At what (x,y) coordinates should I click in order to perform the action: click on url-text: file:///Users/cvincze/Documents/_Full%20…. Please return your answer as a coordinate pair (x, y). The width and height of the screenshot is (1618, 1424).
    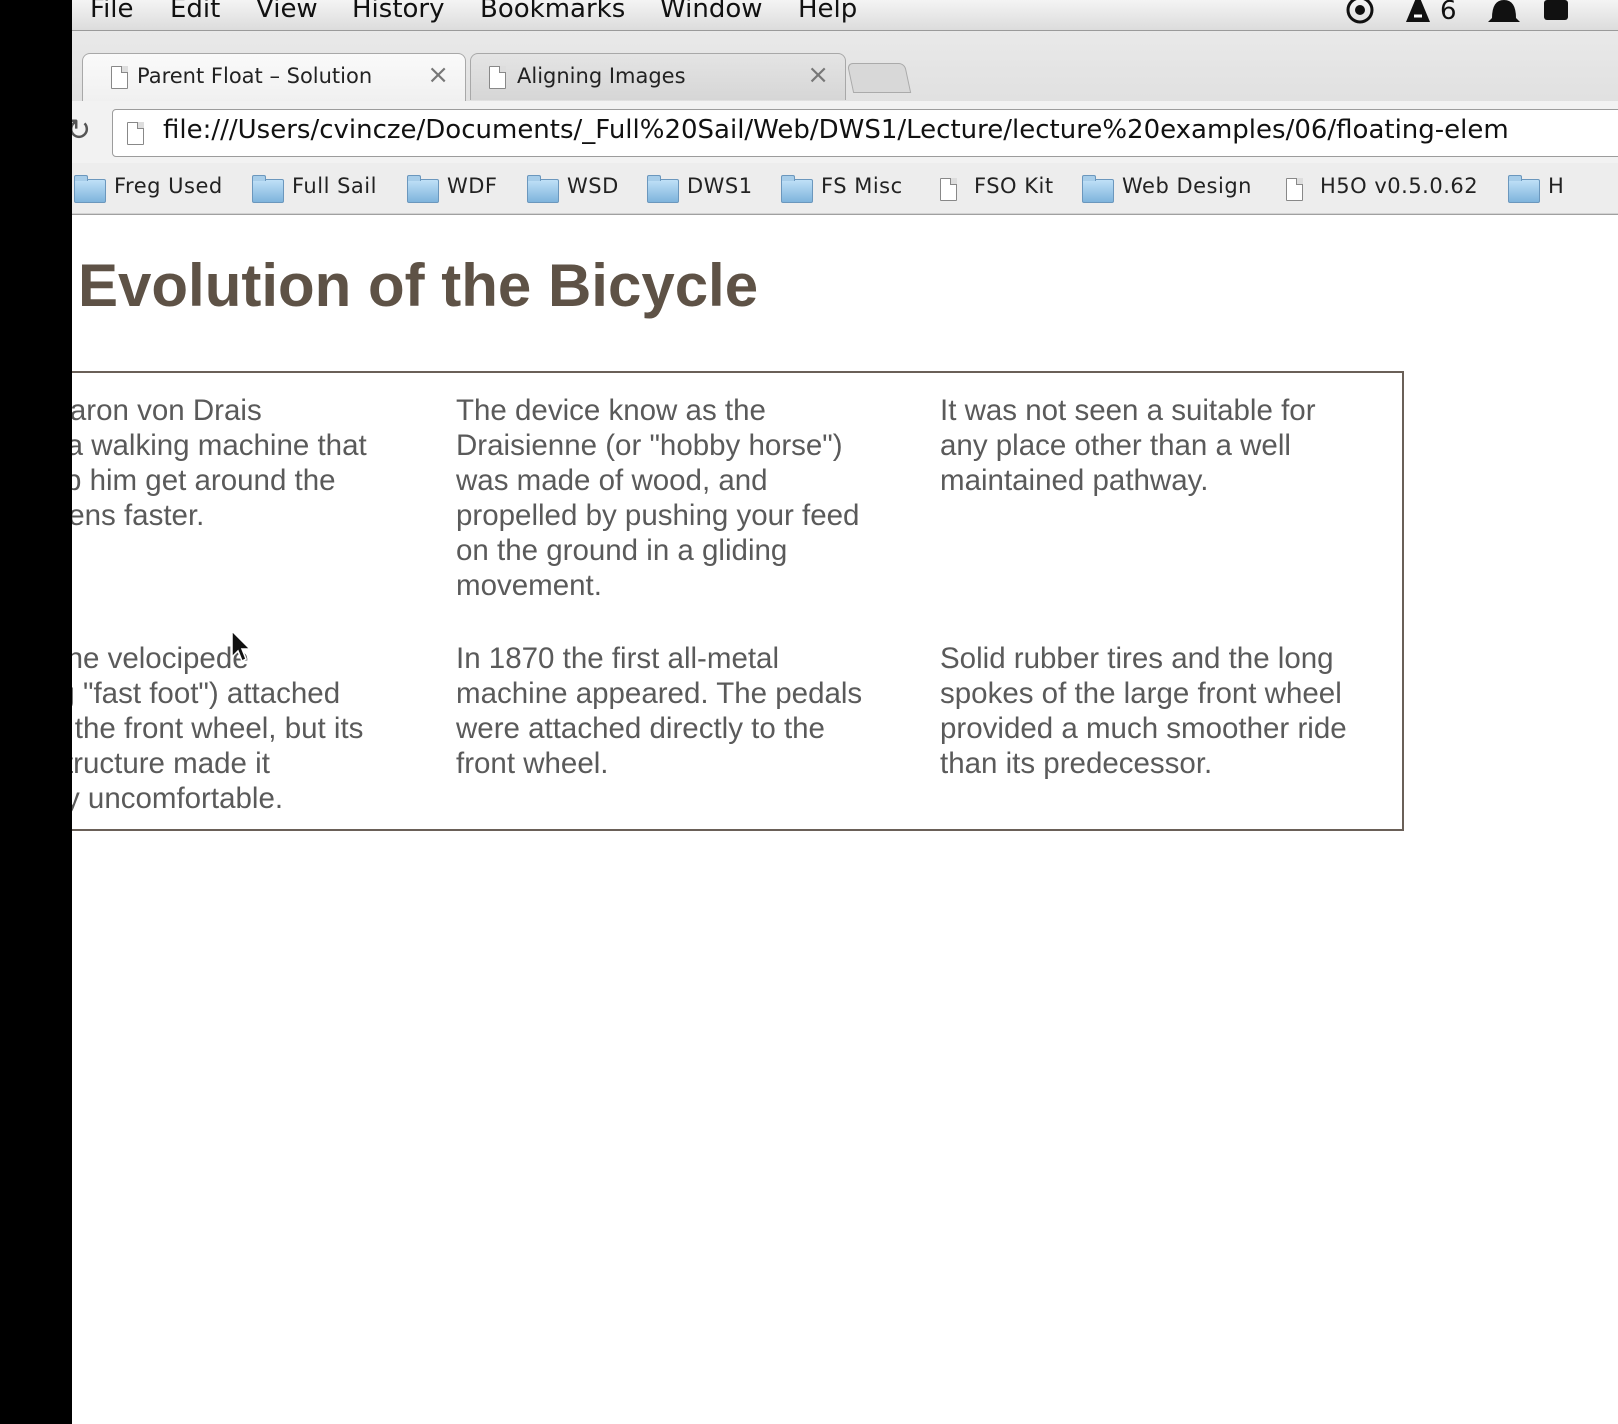
    Looking at the image, I should click on (836, 130).